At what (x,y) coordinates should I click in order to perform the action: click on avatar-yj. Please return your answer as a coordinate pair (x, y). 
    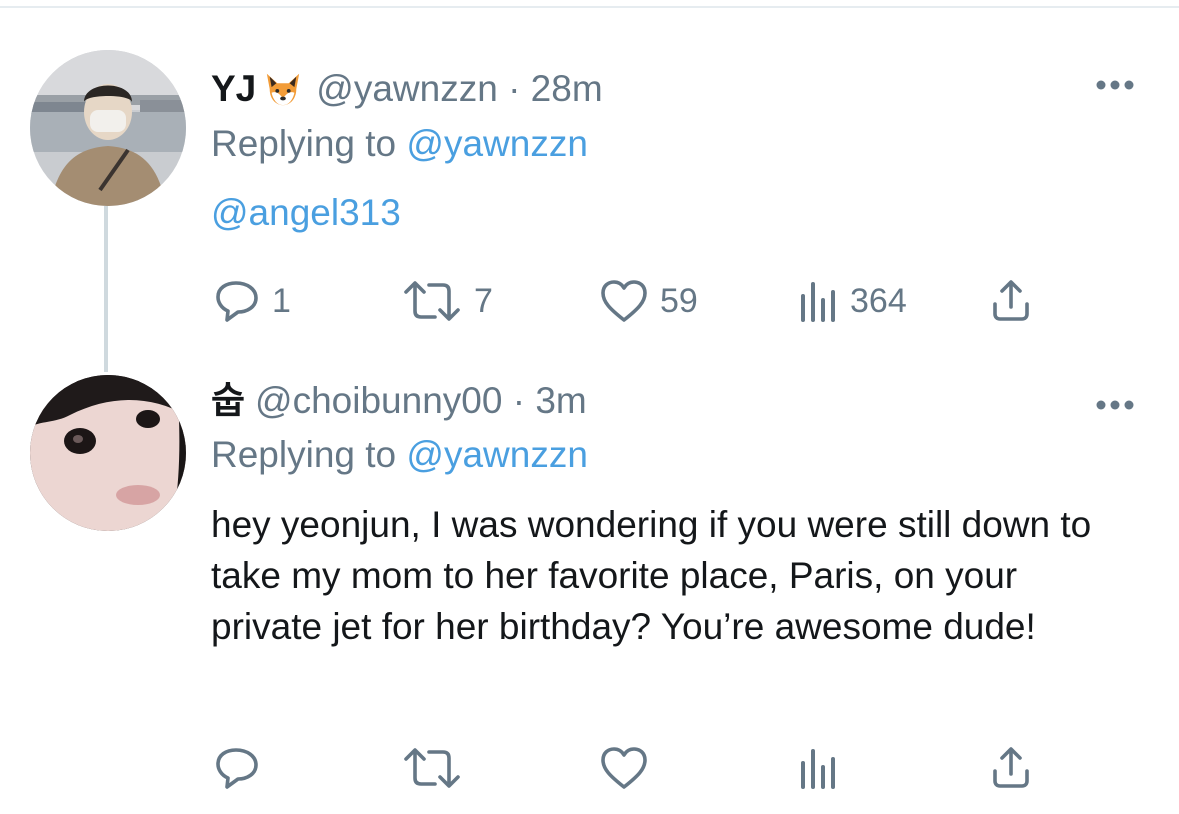
    Looking at the image, I should click on (108, 128).